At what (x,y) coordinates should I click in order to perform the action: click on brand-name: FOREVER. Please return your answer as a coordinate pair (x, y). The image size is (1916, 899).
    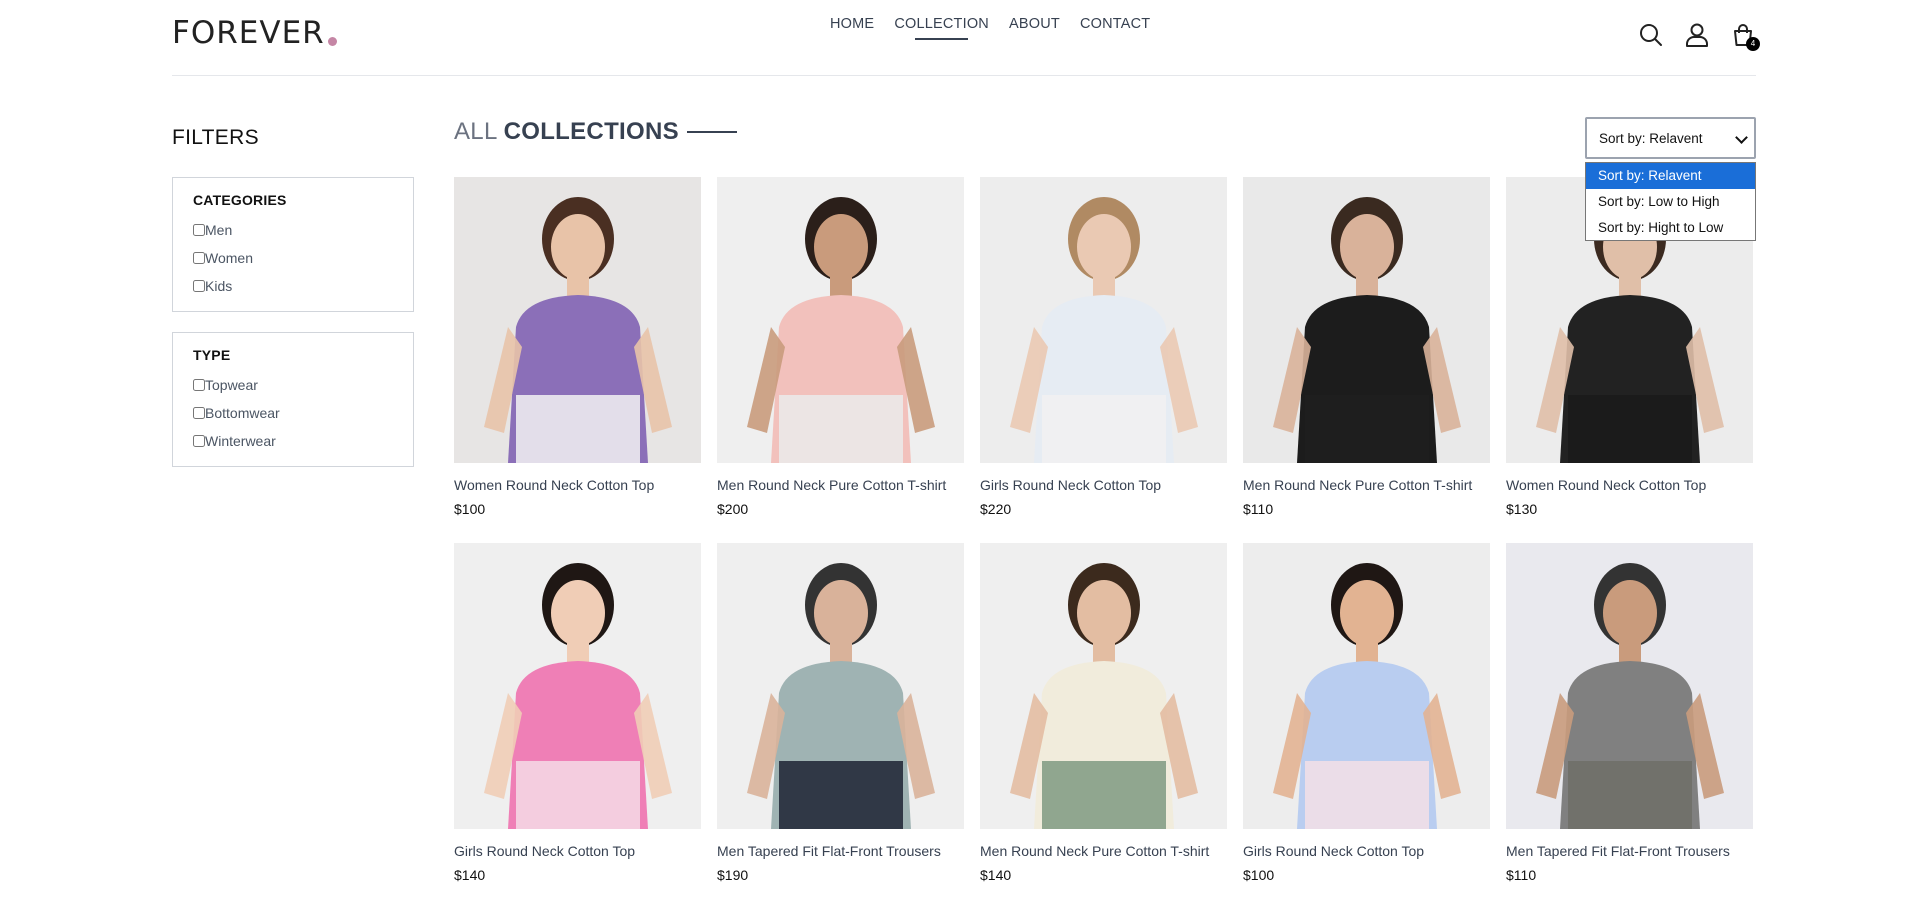
    Looking at the image, I should click on (248, 33).